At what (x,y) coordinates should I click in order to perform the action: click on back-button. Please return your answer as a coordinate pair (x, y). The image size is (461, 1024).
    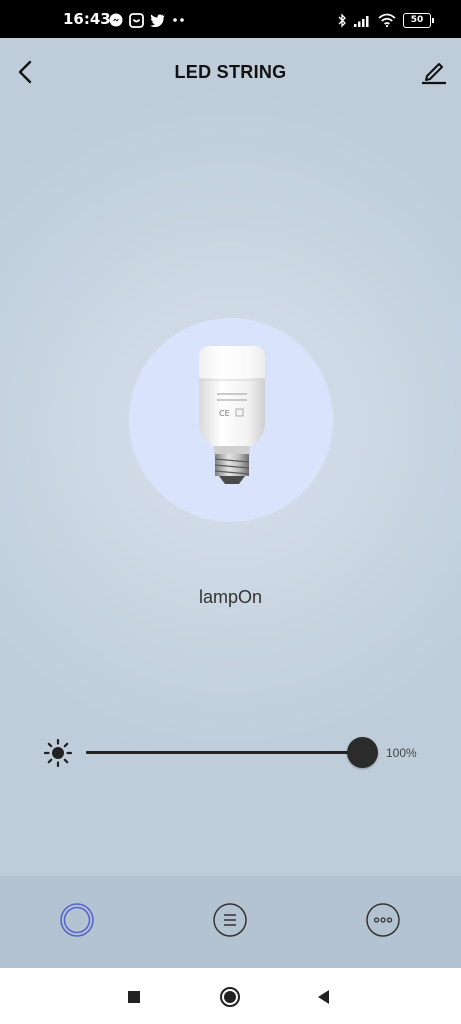
    Looking at the image, I should click on (324, 997).